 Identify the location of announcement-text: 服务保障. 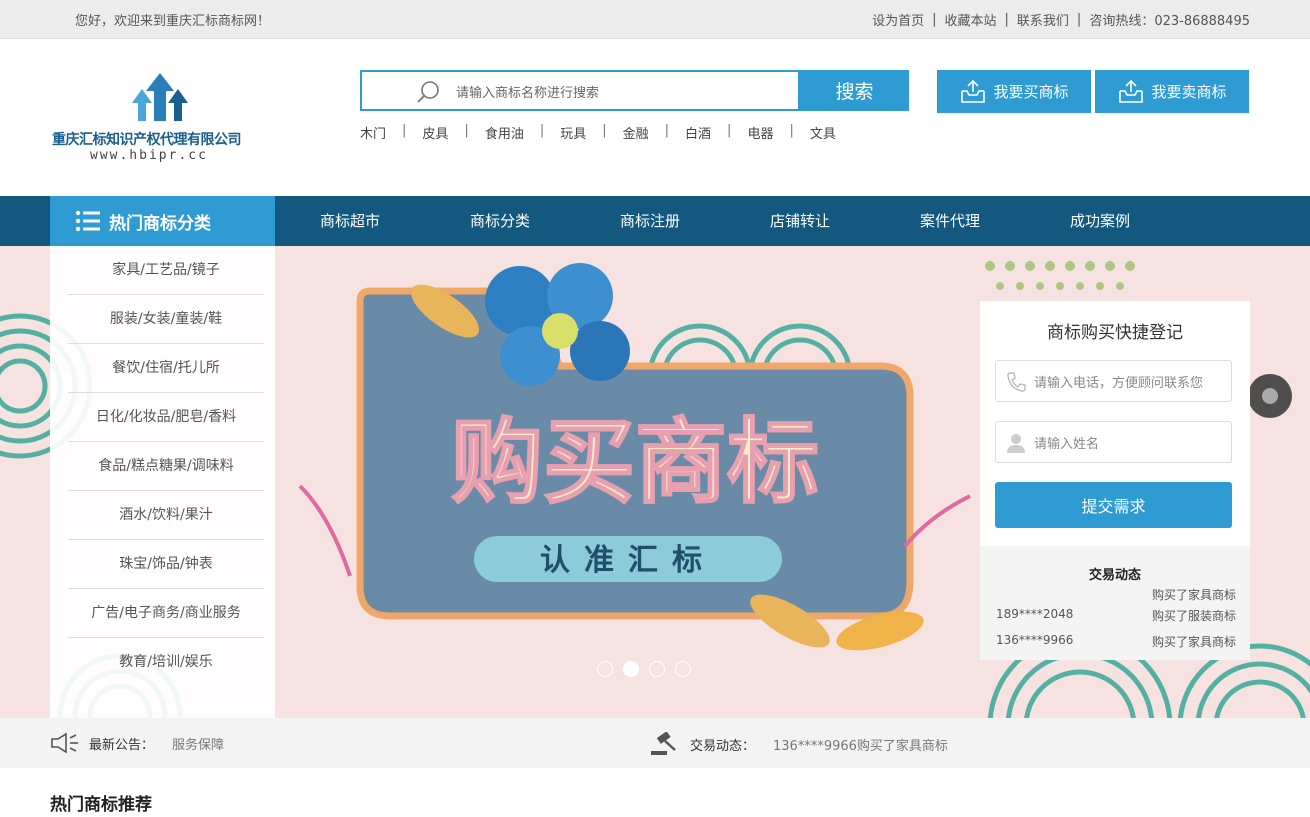
(198, 743).